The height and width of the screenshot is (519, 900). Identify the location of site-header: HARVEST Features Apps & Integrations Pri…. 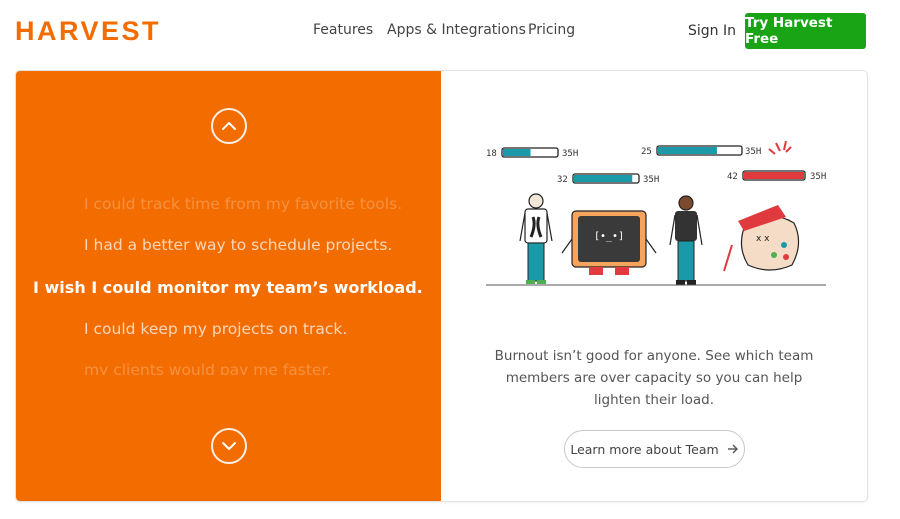
(450, 31).